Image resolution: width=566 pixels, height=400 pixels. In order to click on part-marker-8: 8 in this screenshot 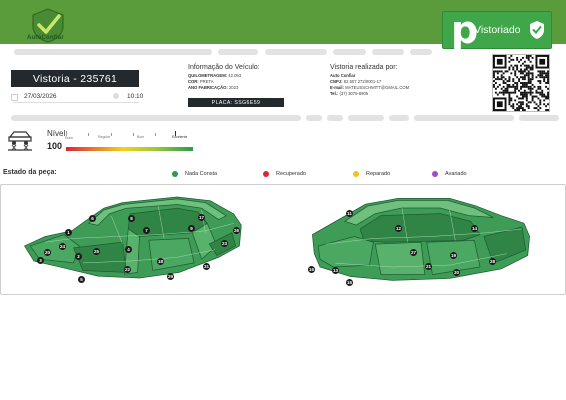, I will do `click(131, 218)`.